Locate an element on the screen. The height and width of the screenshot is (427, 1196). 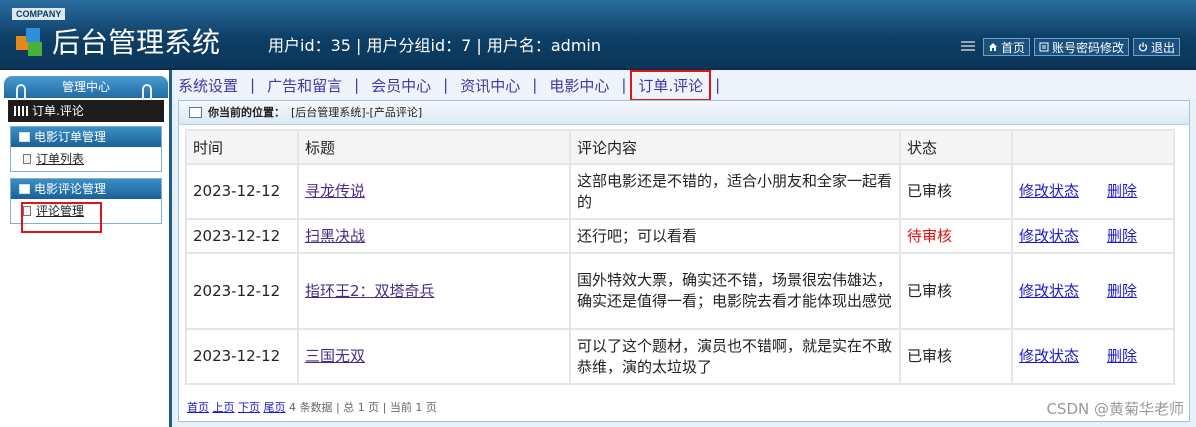
nav-item-members: 会员中心 is located at coordinates (401, 85).